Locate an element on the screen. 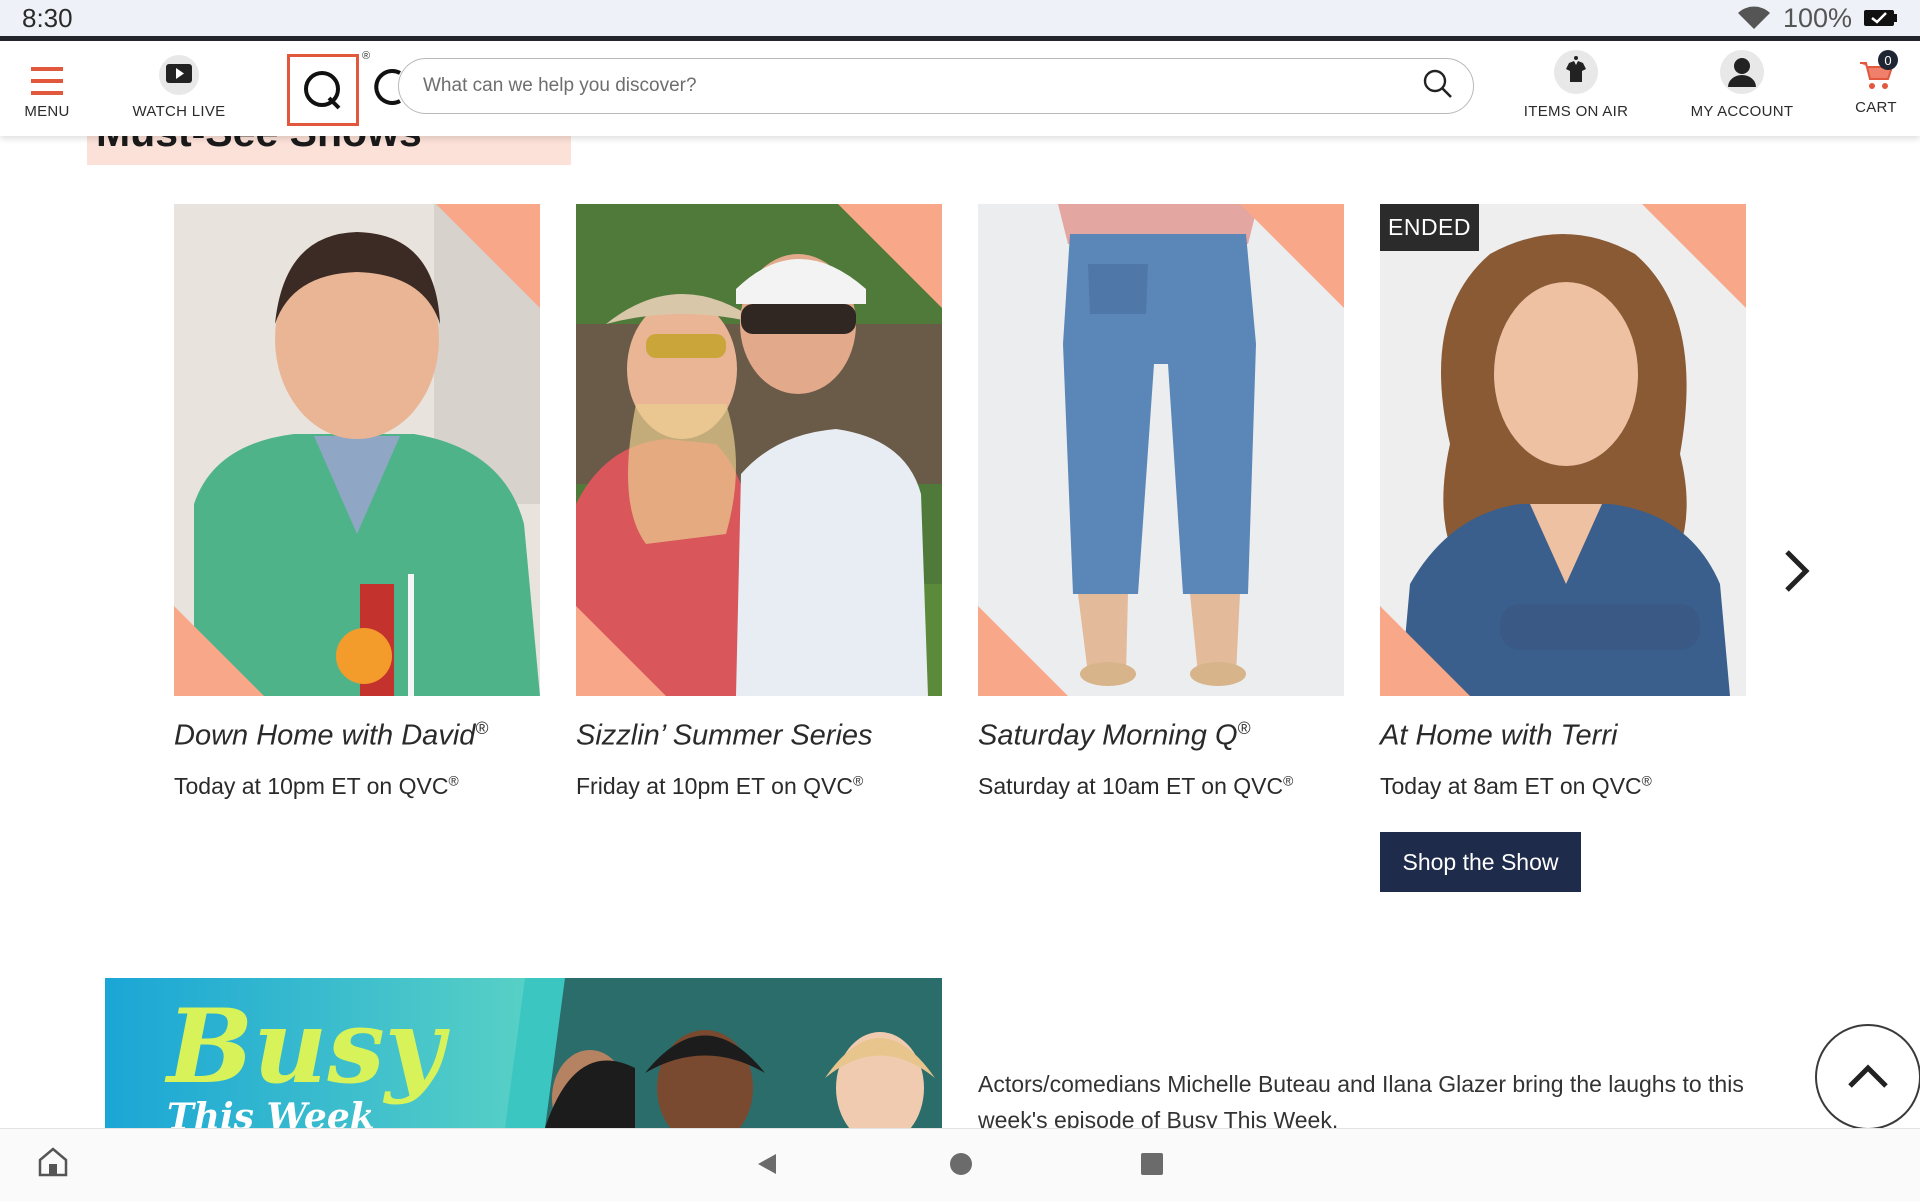 The height and width of the screenshot is (1201, 1920). show-time: Today at 10pm ET on QVC® is located at coordinates (316, 785).